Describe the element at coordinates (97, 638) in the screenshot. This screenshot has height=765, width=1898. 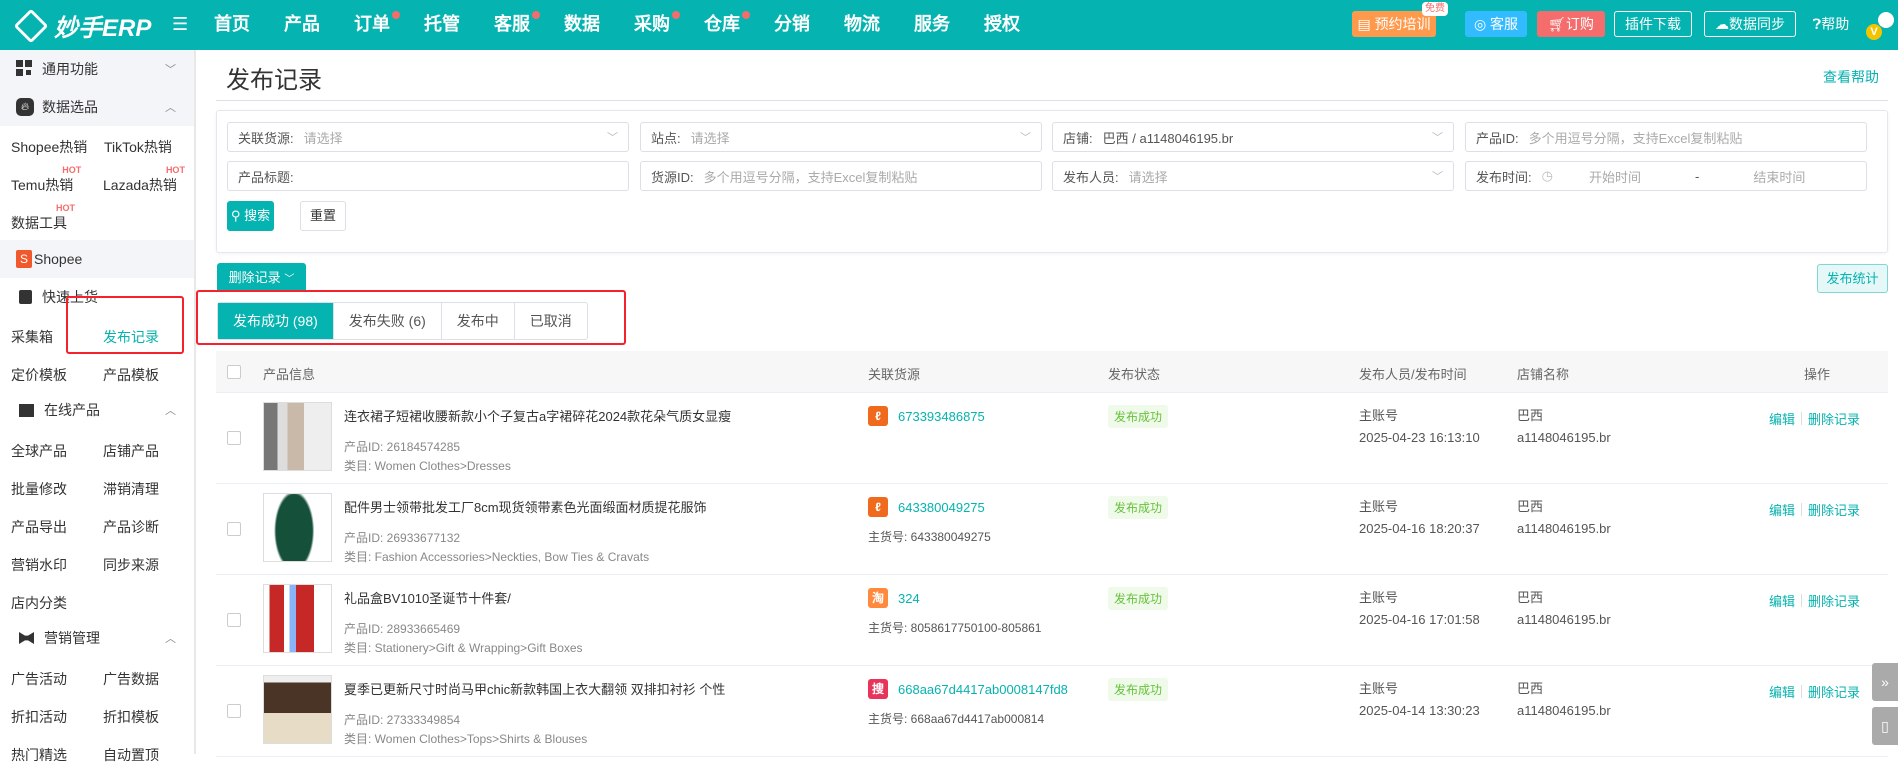
I see `sidebar-group-marketing: 营销管理 ︿` at that location.